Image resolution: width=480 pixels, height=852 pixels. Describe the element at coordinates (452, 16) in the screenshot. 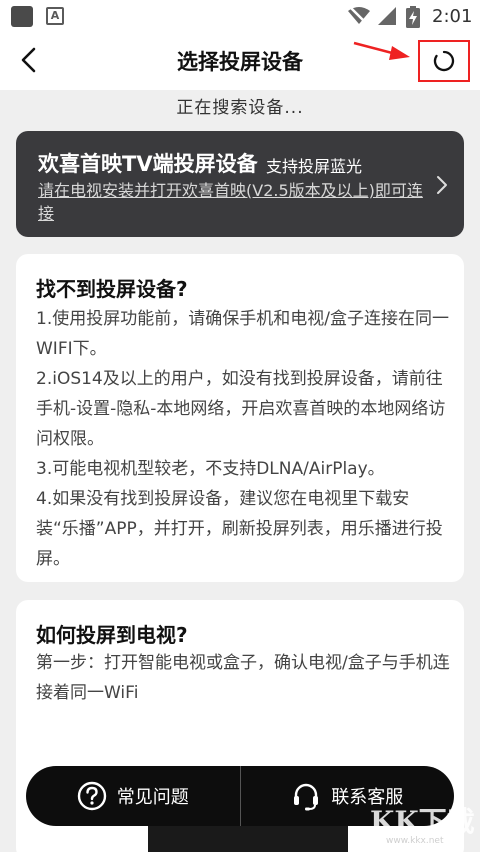

I see `clock: 2:01` at that location.